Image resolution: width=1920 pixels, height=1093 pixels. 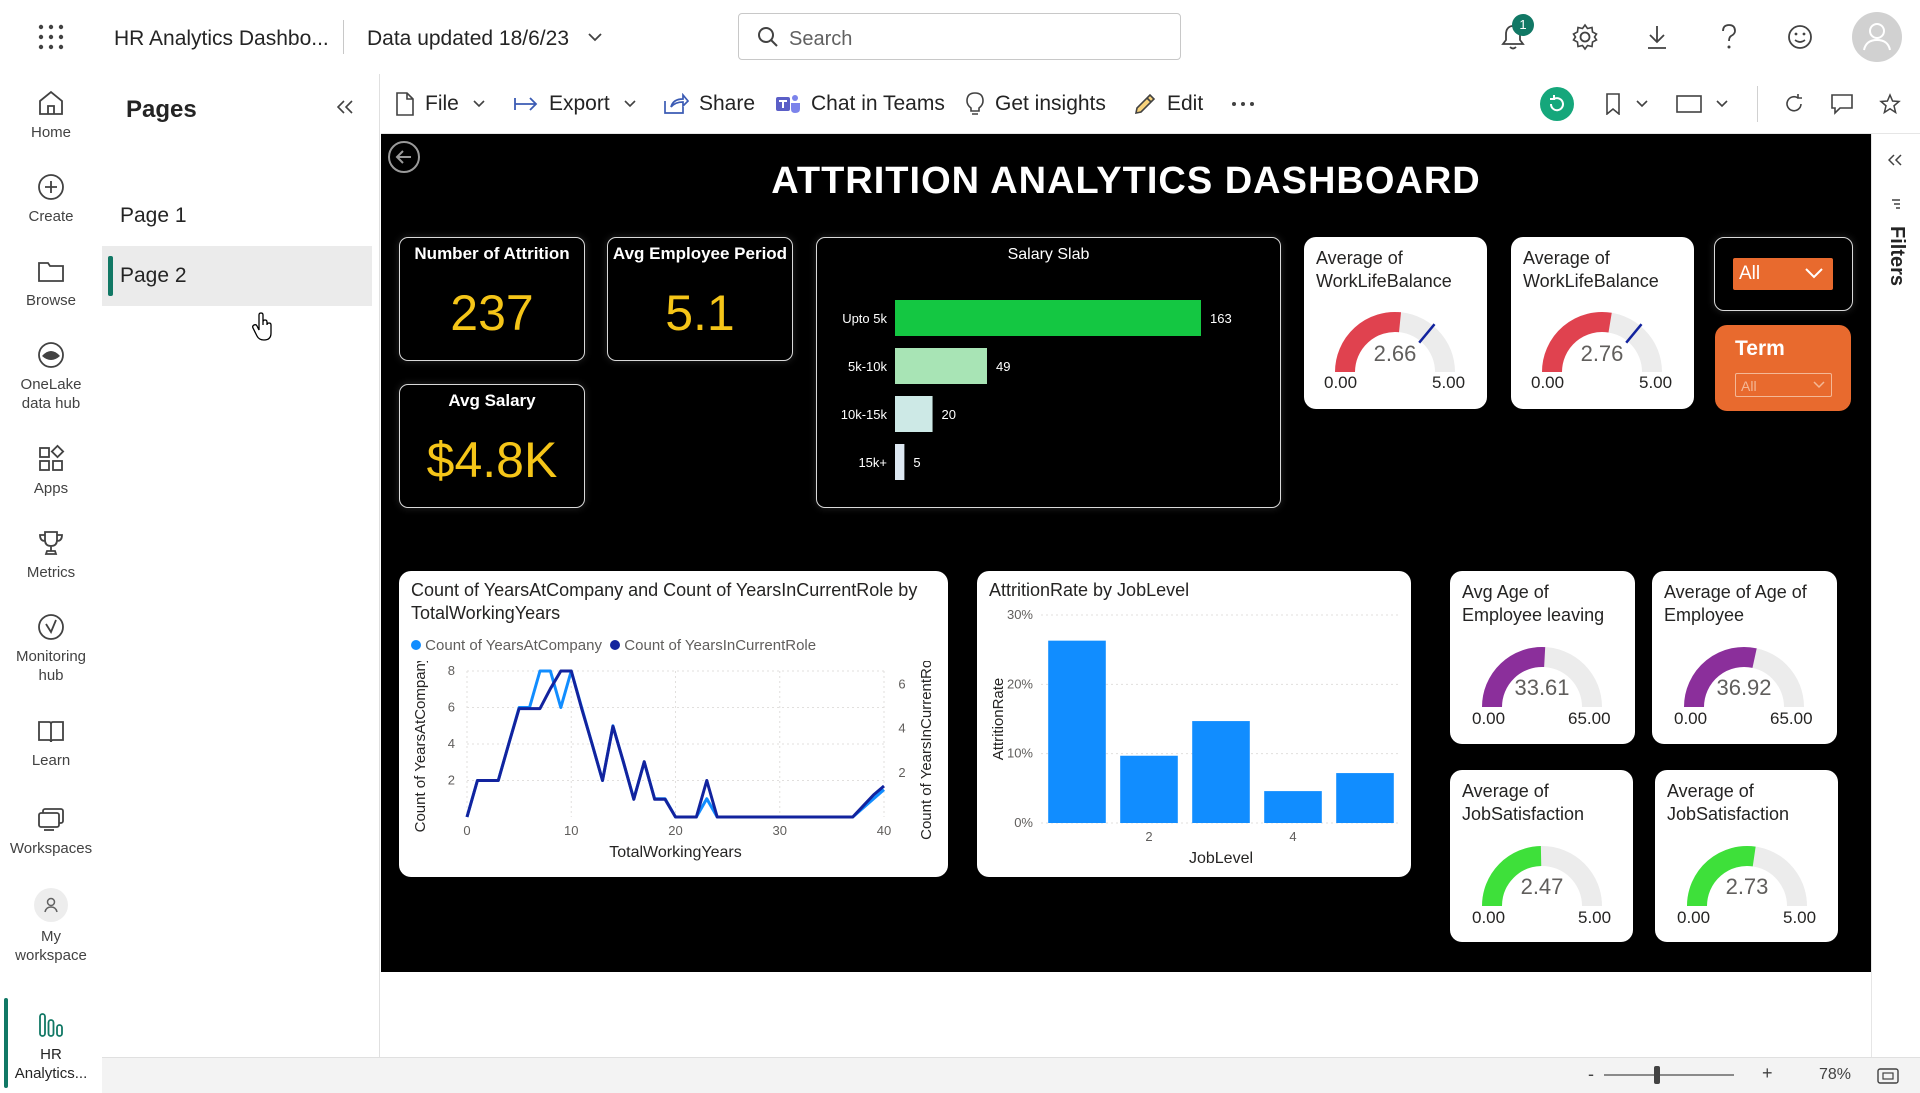 I want to click on bookmark-icon, so click(x=1613, y=104).